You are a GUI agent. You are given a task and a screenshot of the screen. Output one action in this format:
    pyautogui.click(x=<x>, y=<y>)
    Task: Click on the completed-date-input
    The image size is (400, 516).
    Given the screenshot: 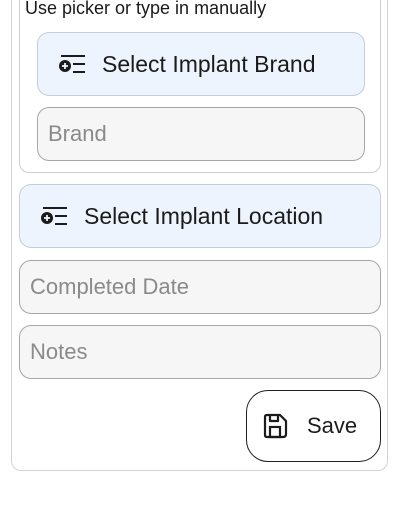 What is the action you would take?
    pyautogui.click(x=200, y=287)
    